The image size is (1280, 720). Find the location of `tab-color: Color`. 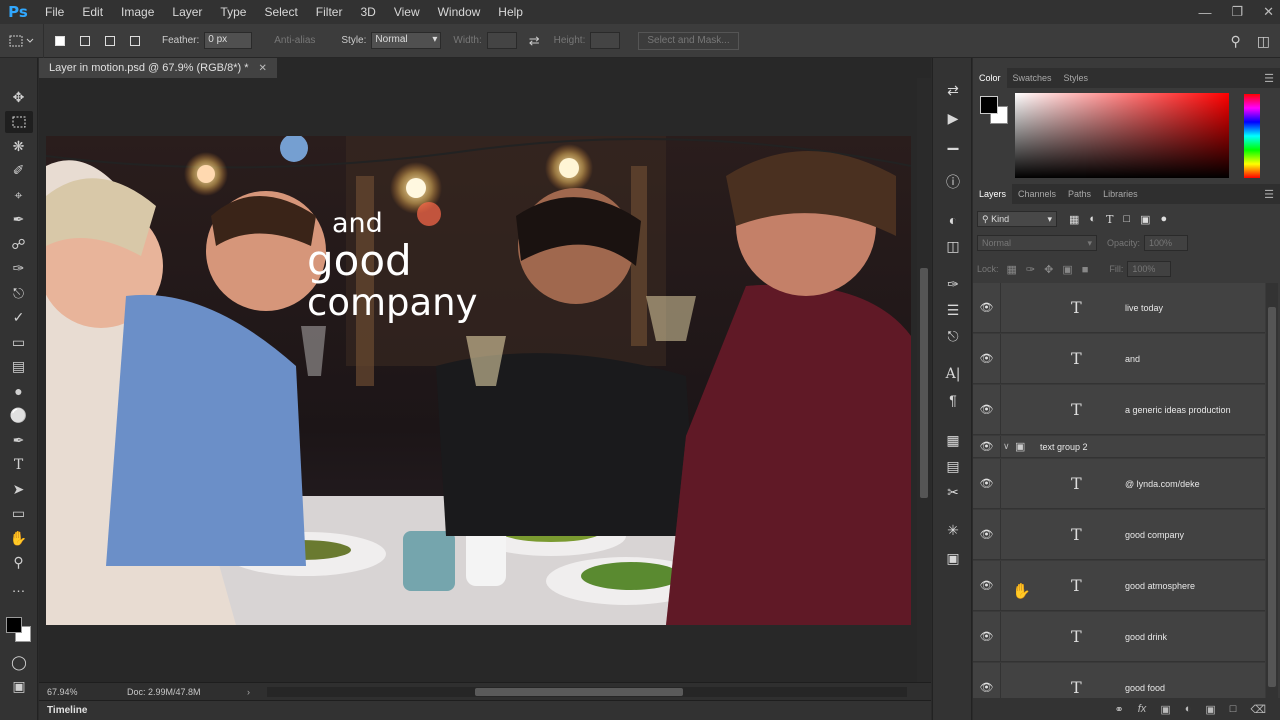

tab-color: Color is located at coordinates (990, 78).